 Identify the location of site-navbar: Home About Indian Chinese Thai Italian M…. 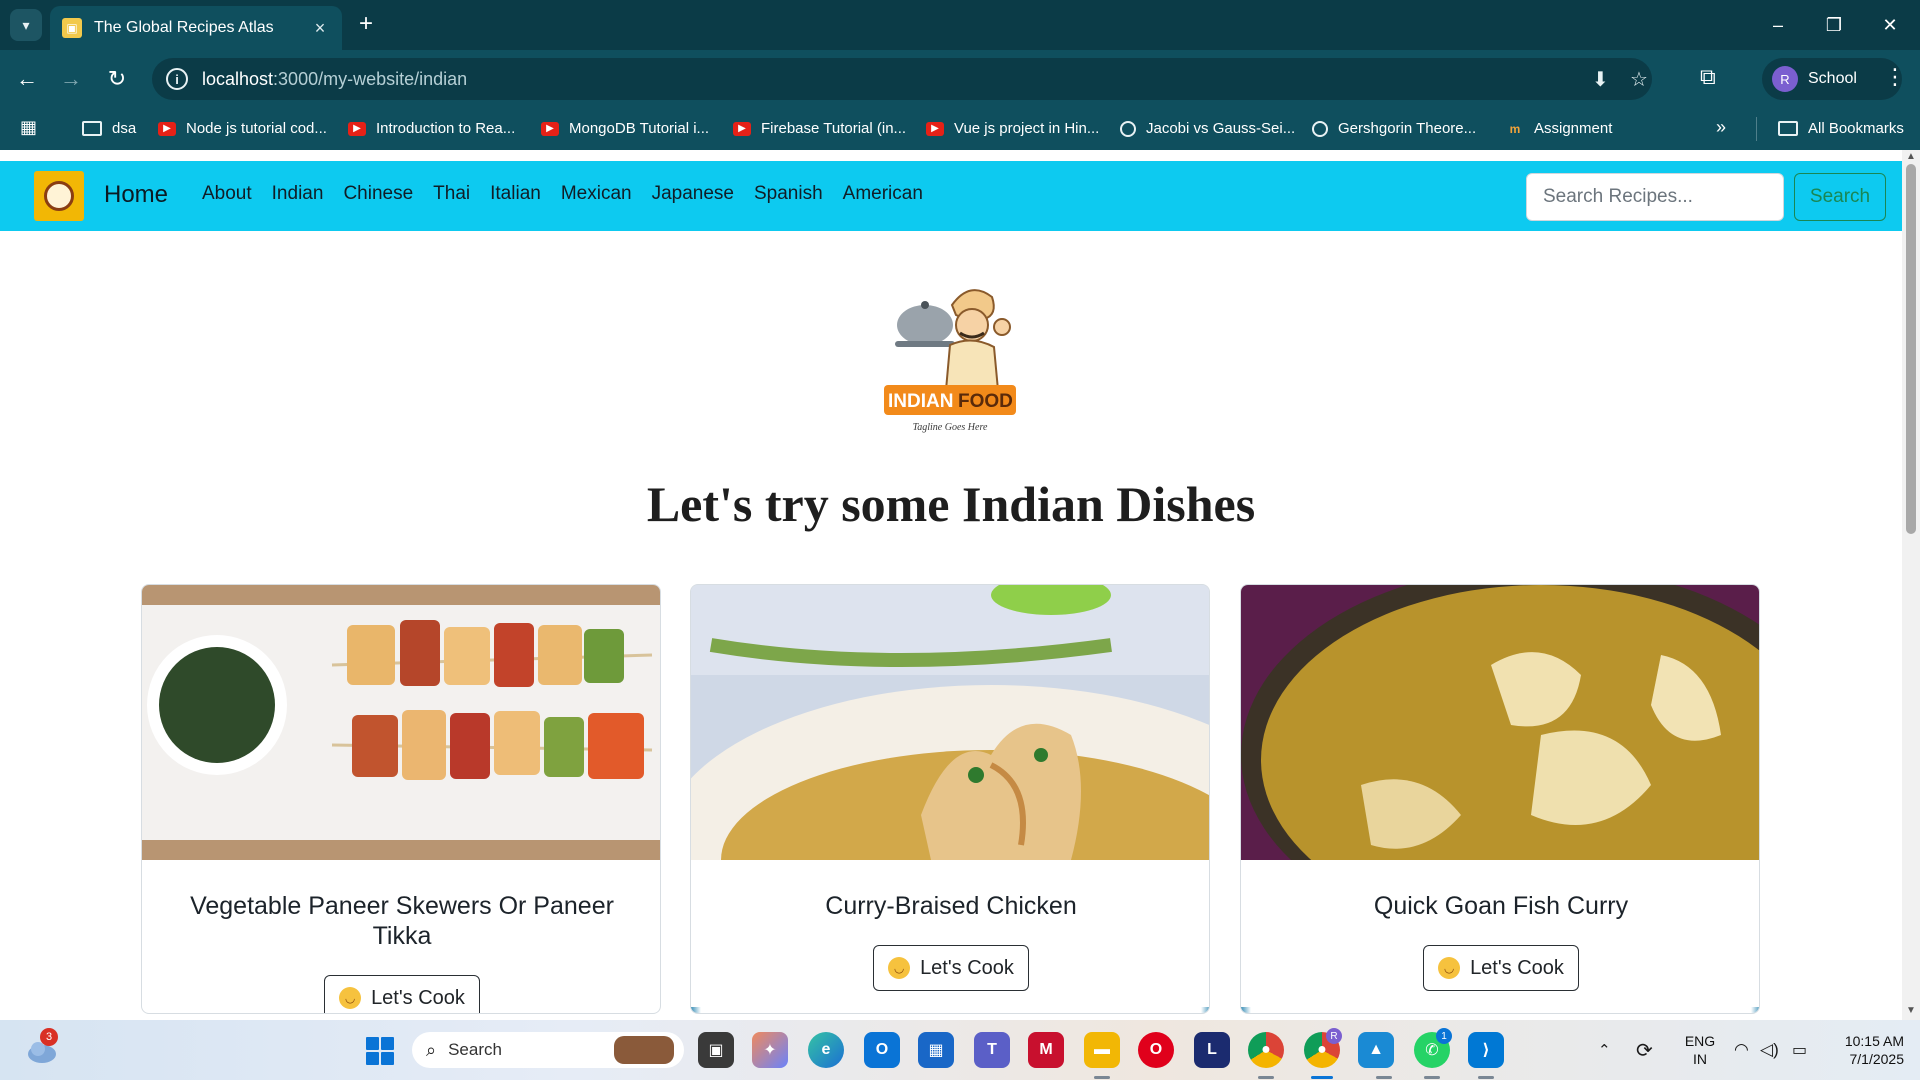
(951, 196).